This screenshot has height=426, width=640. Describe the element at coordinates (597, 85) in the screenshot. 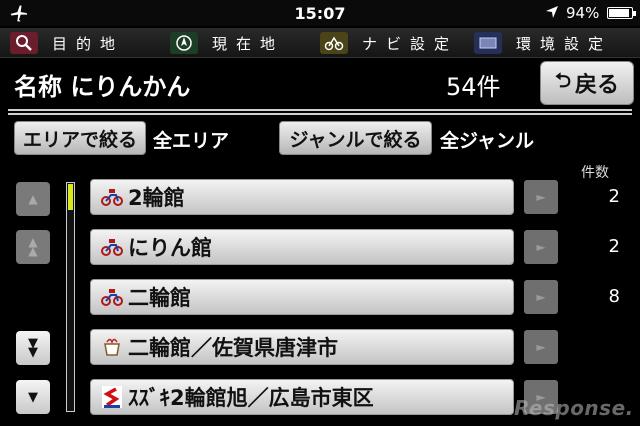

I see `back-button-label: 戻る` at that location.